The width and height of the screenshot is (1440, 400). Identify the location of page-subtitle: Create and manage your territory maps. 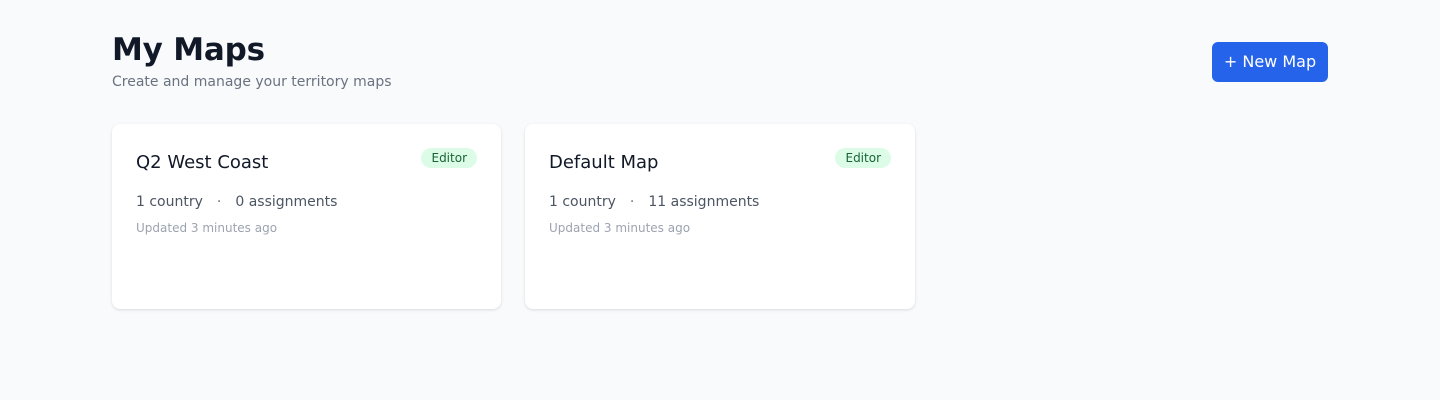
(252, 82).